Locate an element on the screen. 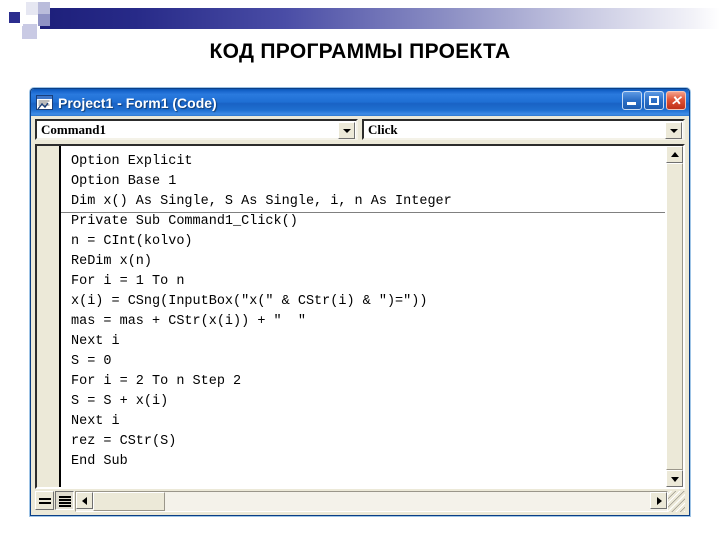  minimize-button is located at coordinates (632, 100).